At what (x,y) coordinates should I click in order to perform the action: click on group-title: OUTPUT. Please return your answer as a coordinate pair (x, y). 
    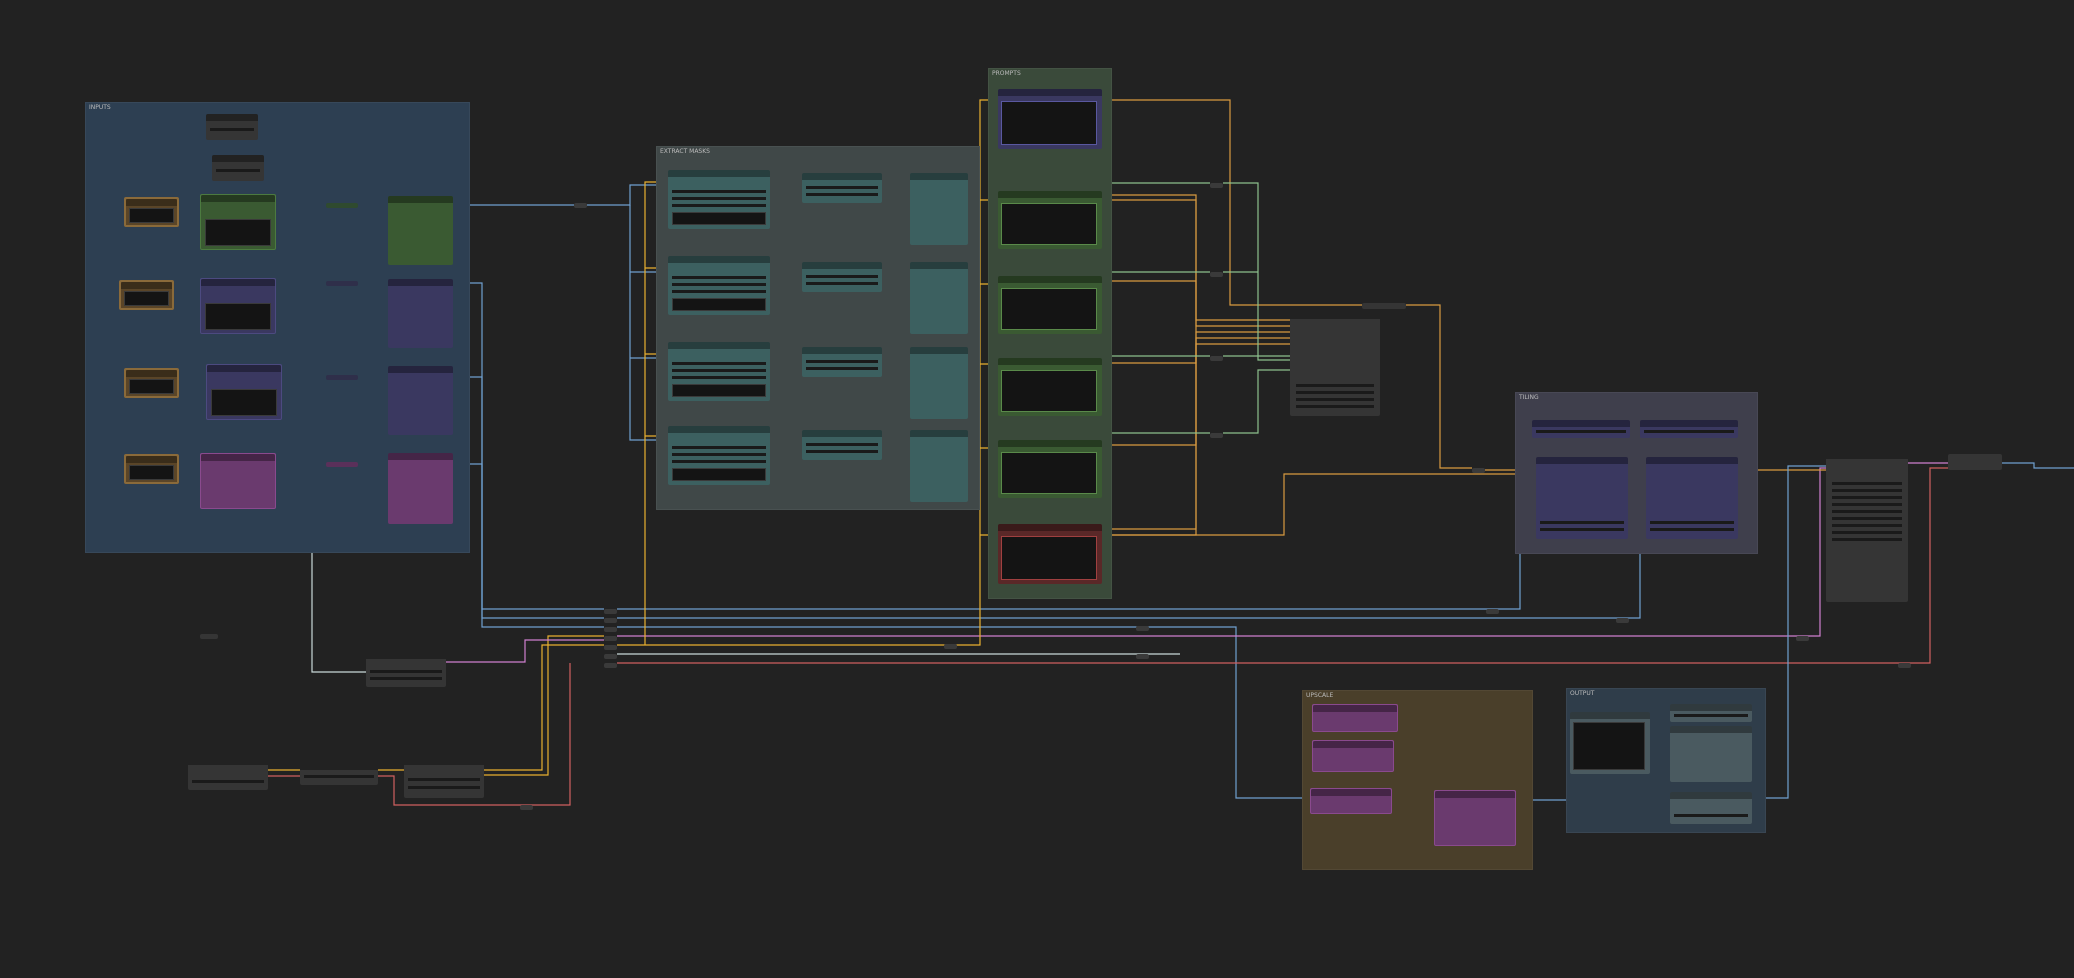
    Looking at the image, I should click on (1582, 693).